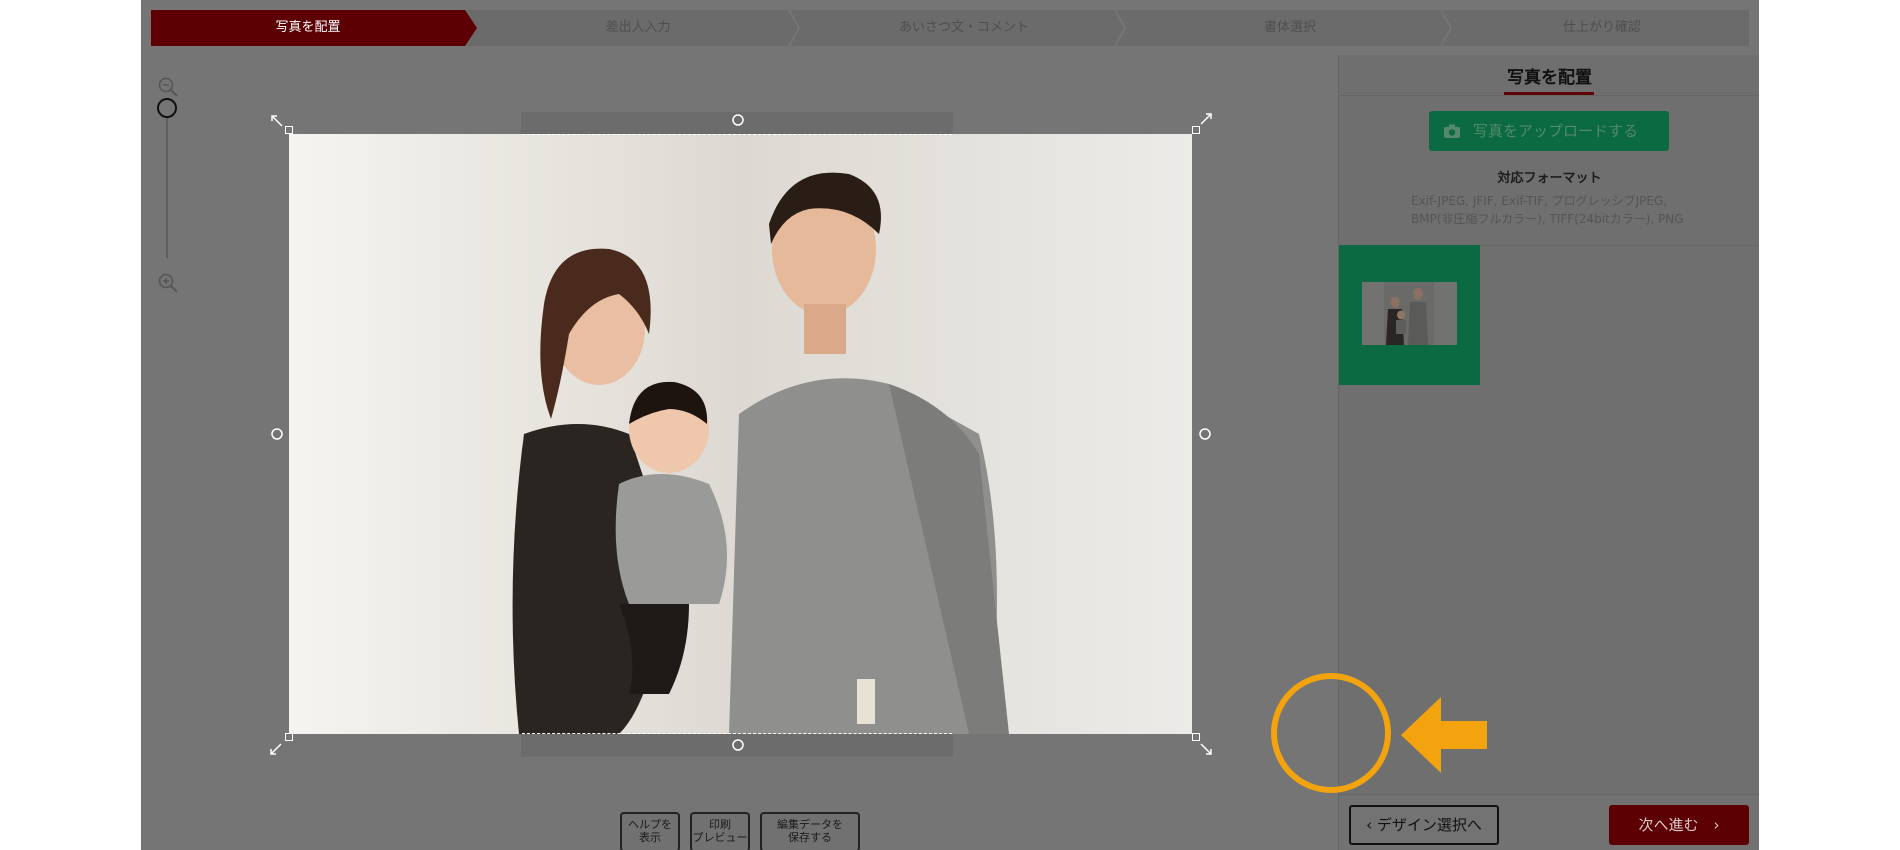 The image size is (1900, 850). What do you see at coordinates (1331, 733) in the screenshot?
I see `highlight-circle-annotation` at bounding box center [1331, 733].